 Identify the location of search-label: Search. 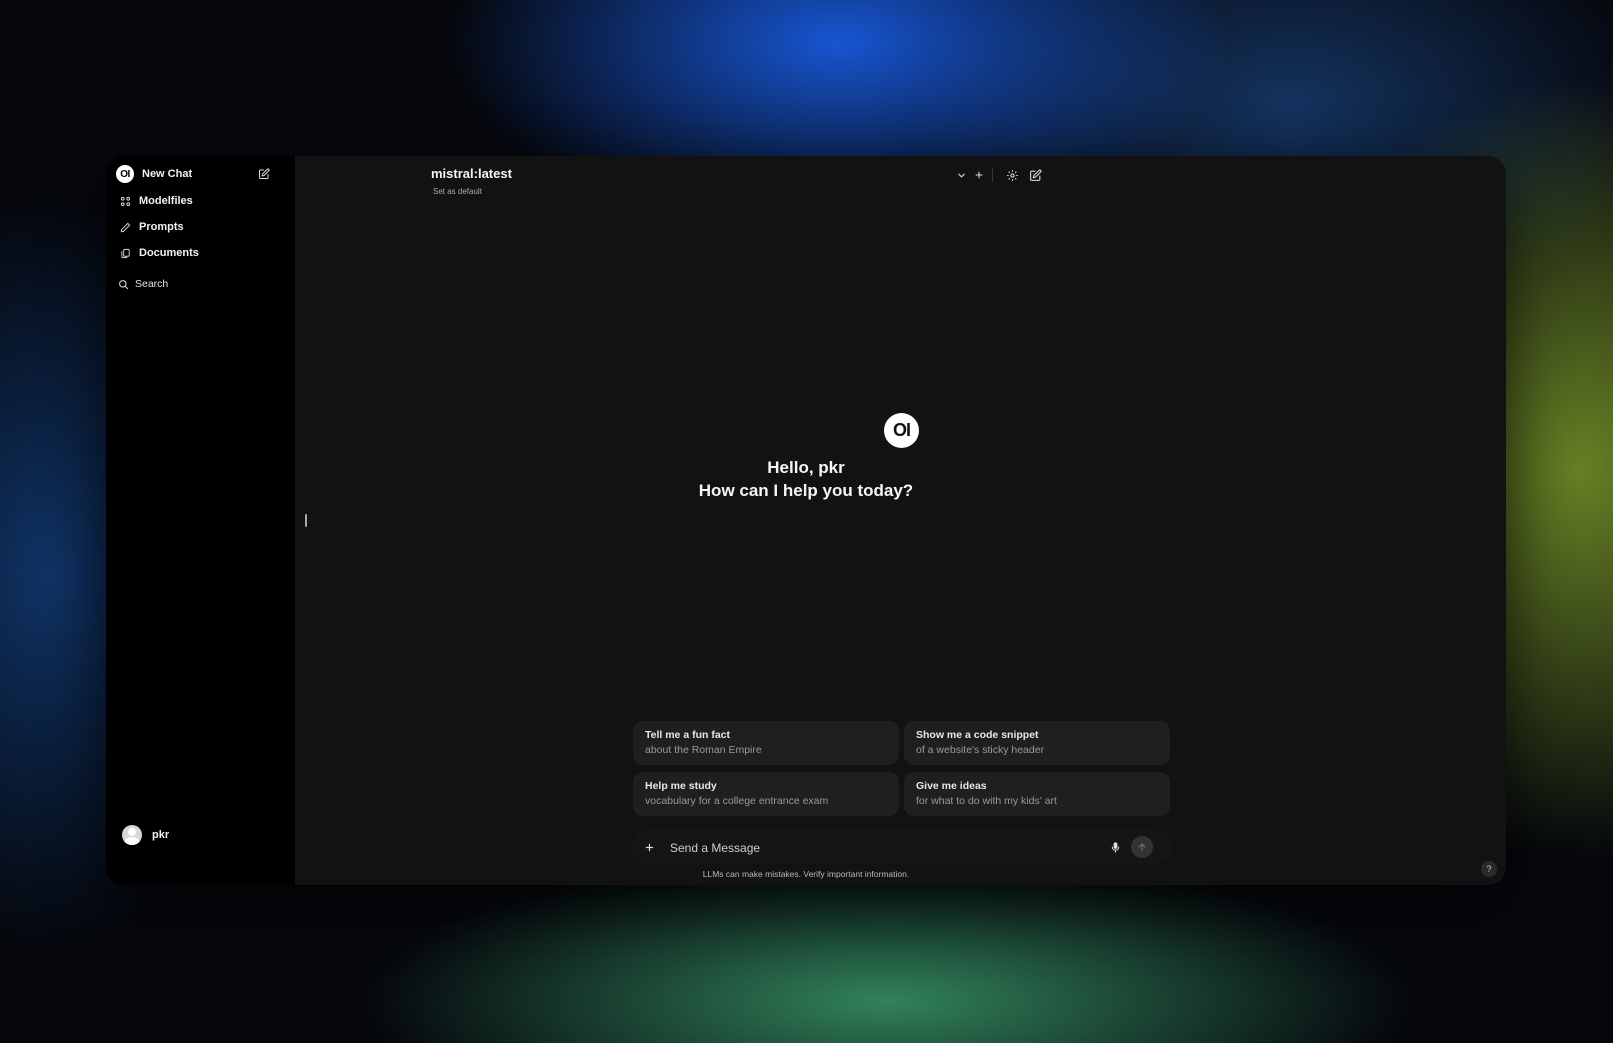
(152, 284).